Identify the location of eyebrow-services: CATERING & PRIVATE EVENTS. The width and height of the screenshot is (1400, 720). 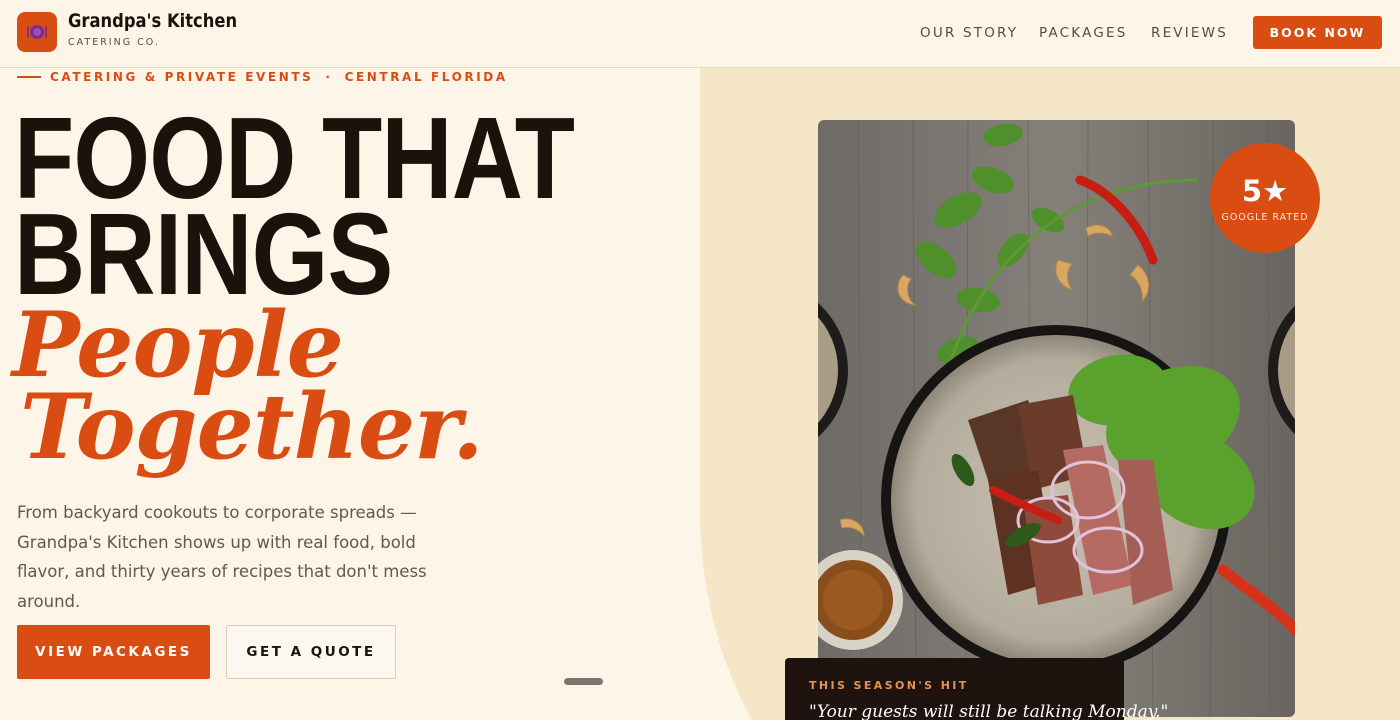
(182, 77).